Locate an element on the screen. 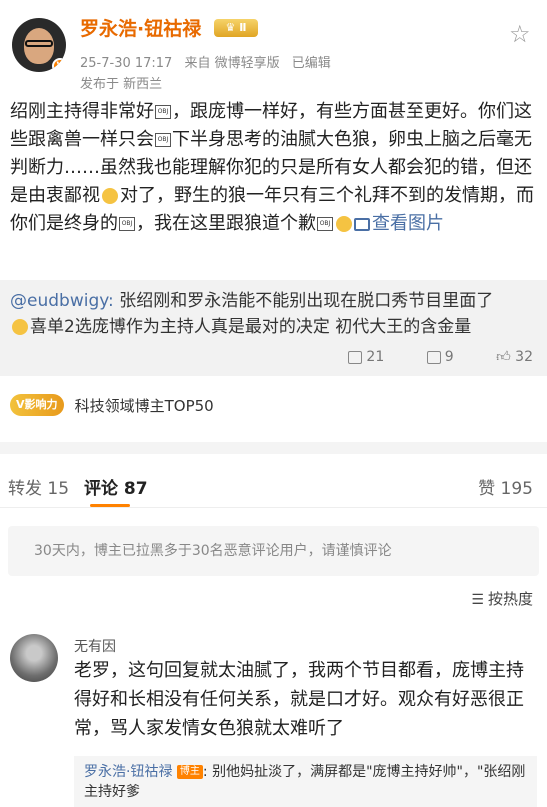 This screenshot has height=807, width=547. like-count: 32 is located at coordinates (524, 357).